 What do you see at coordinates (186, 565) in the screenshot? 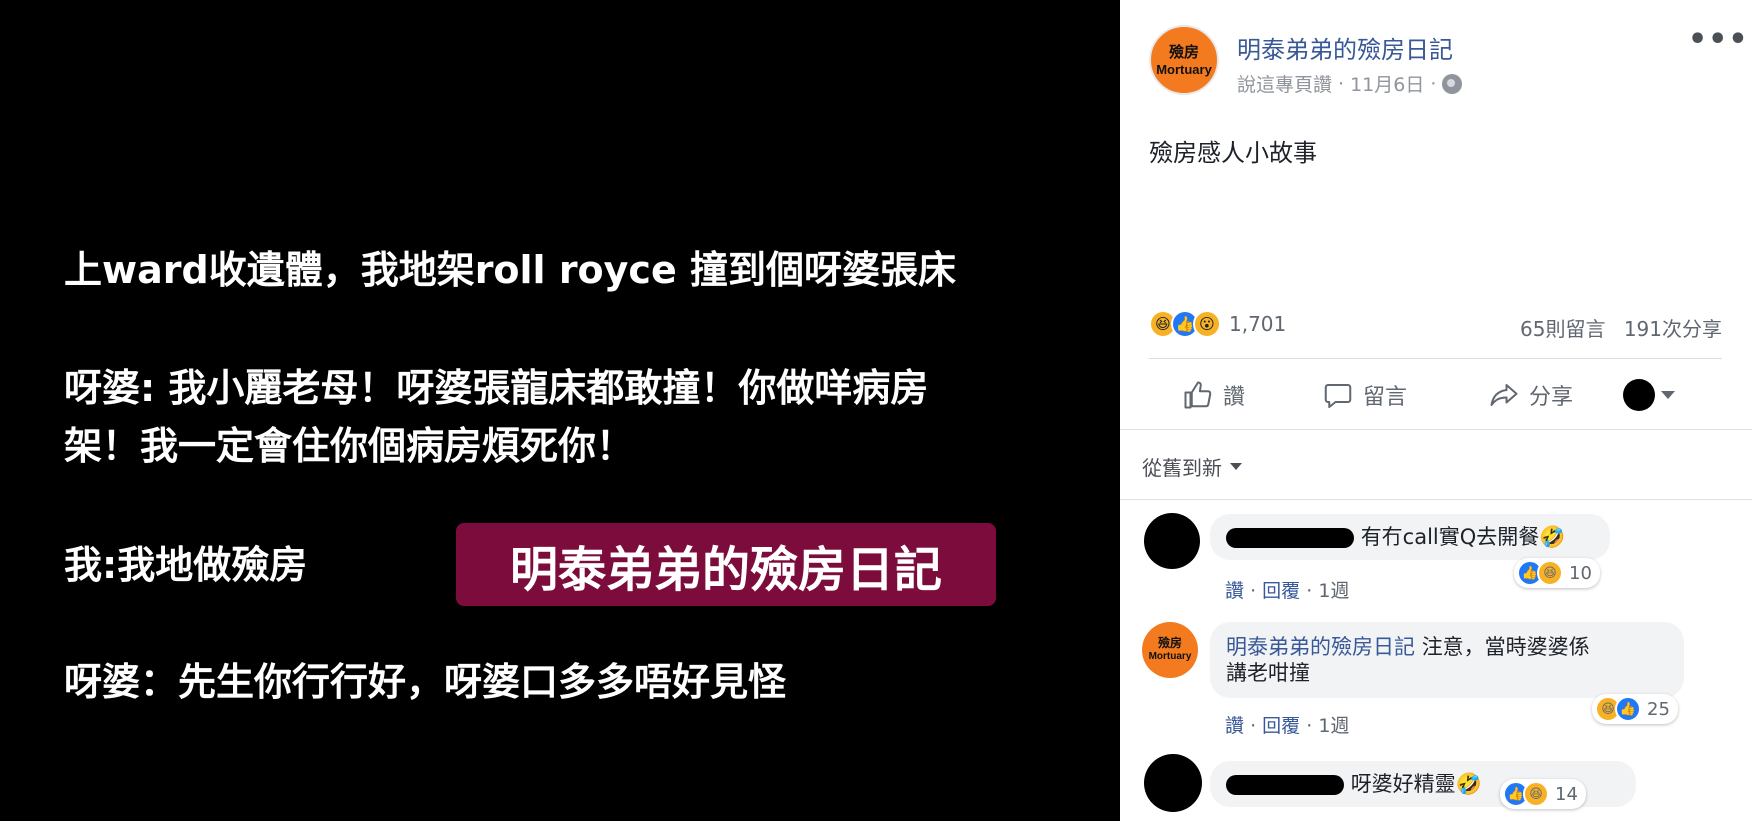
I see `image-text-line: 我:我地做殮房` at bounding box center [186, 565].